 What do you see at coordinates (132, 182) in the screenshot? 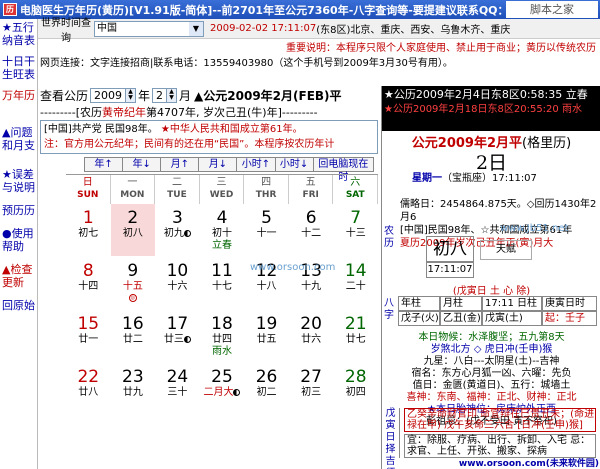
I see `weekday-zh: 一` at bounding box center [132, 182].